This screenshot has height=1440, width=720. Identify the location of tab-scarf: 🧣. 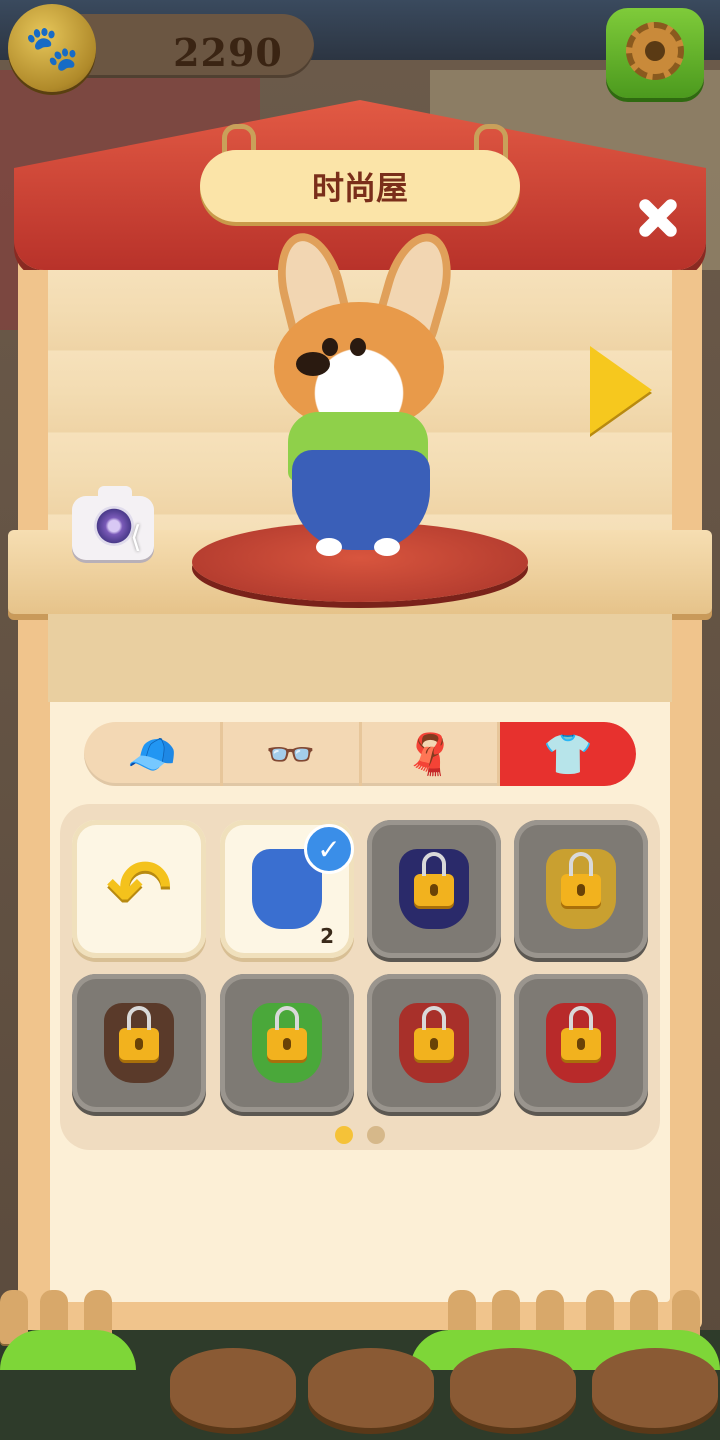
(431, 754).